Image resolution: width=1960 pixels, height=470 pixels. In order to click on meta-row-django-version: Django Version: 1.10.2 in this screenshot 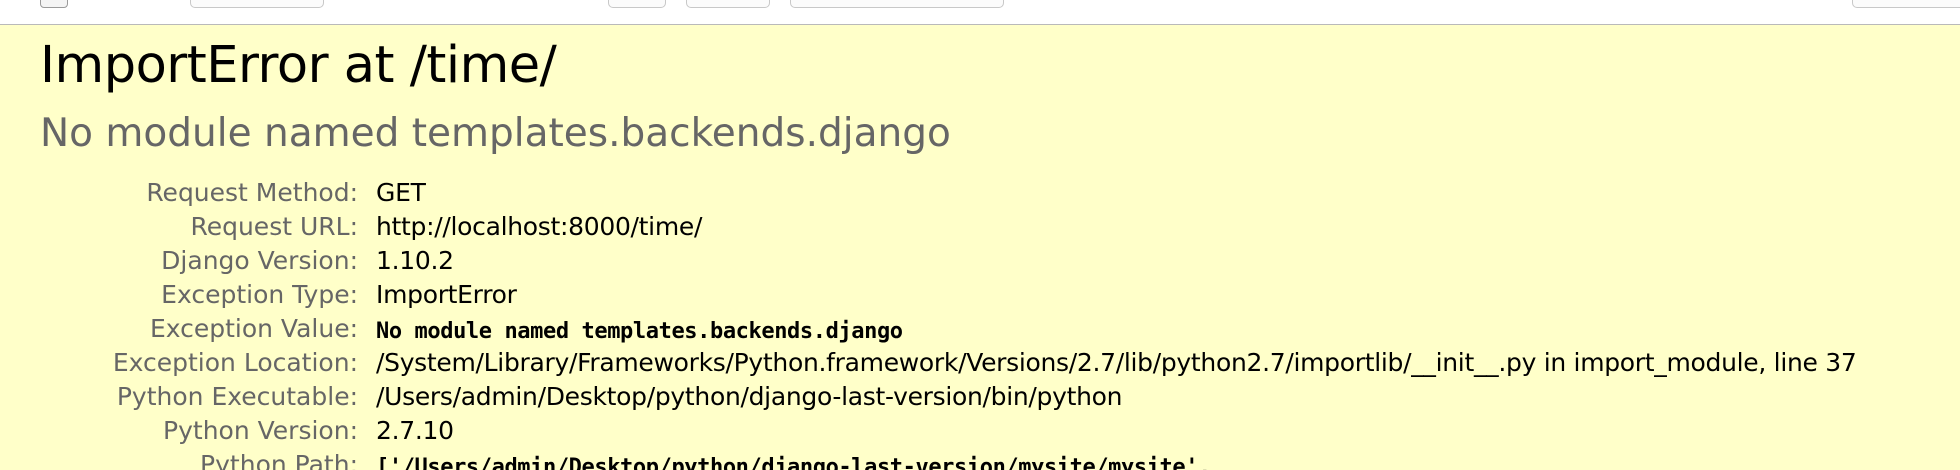, I will do `click(980, 261)`.